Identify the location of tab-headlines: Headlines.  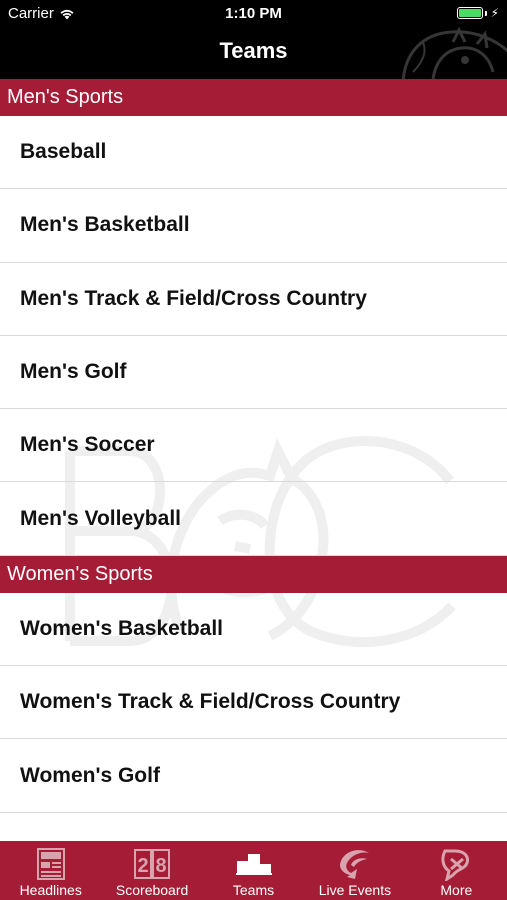
(50, 870).